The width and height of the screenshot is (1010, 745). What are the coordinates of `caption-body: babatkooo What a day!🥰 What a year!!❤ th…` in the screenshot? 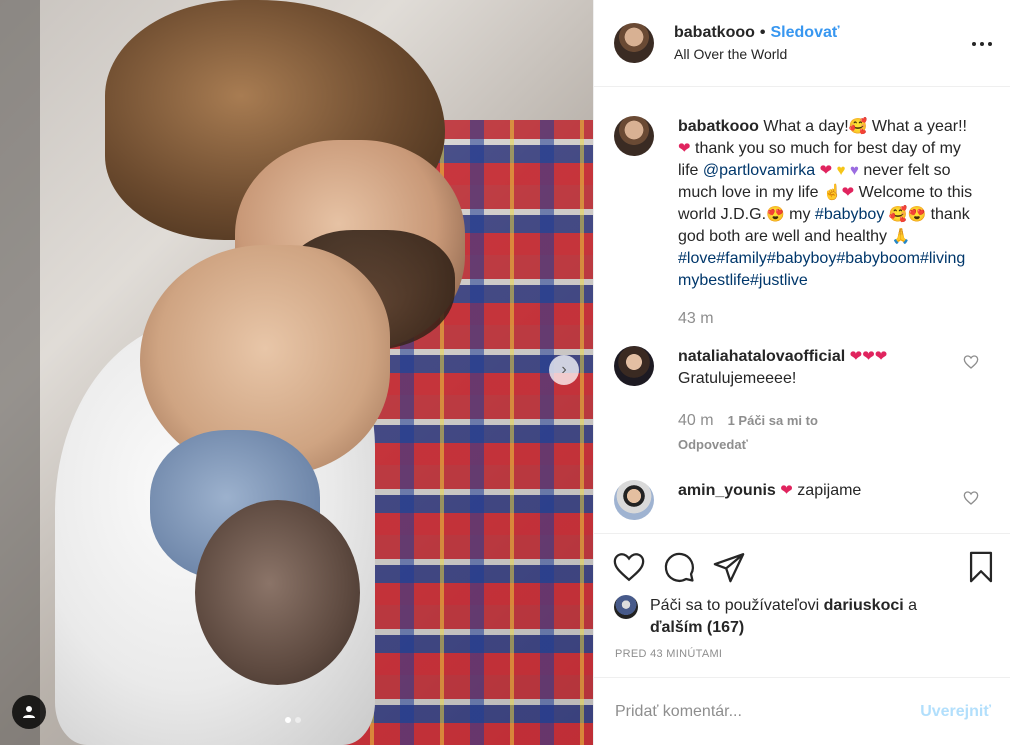 It's located at (828, 223).